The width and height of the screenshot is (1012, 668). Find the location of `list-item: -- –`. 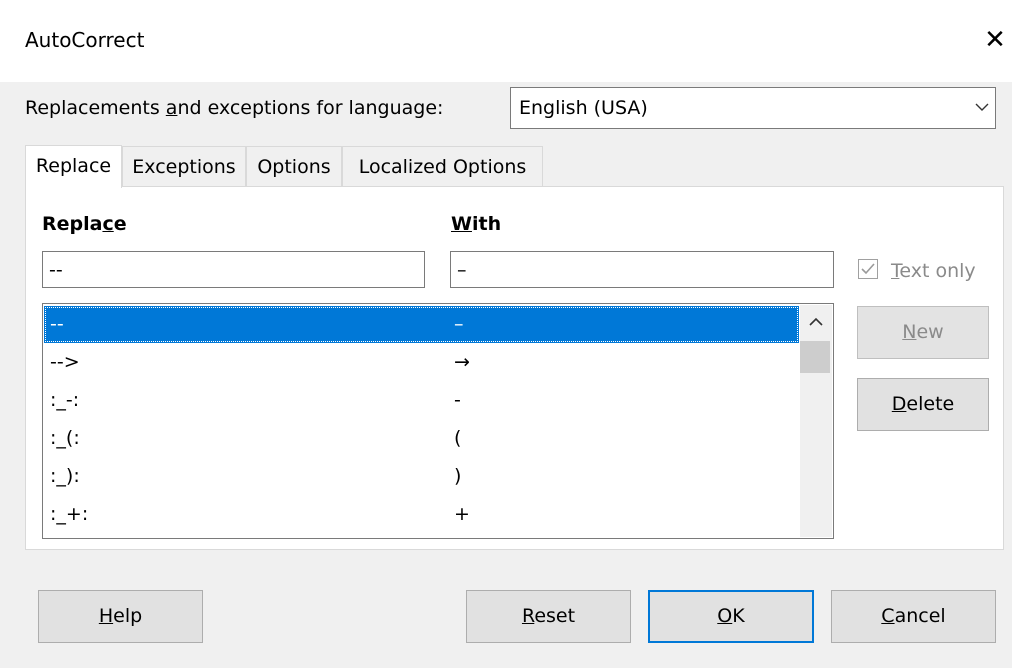

list-item: -- – is located at coordinates (421, 324).